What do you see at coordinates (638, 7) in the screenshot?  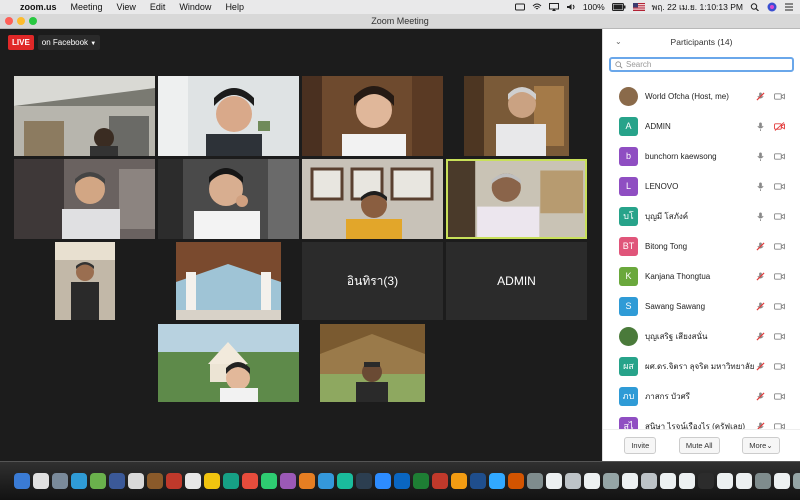 I see `flag-icon` at bounding box center [638, 7].